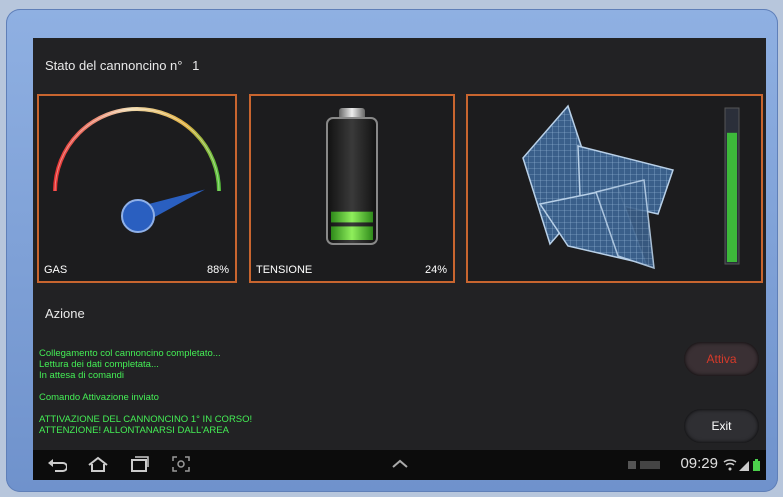 The height and width of the screenshot is (497, 783). Describe the element at coordinates (631, 187) in the screenshot. I see `solar-panels-icon` at that location.